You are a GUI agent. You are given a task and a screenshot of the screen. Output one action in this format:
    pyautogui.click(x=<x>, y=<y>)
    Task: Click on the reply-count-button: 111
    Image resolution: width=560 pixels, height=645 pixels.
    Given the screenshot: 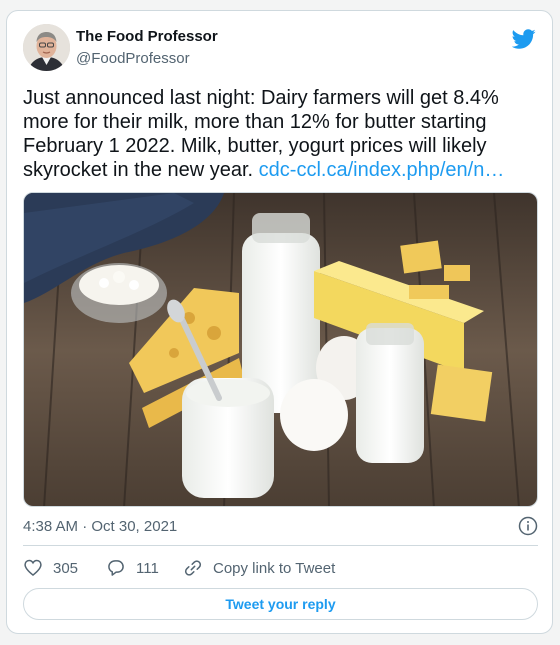 What is the action you would take?
    pyautogui.click(x=132, y=568)
    